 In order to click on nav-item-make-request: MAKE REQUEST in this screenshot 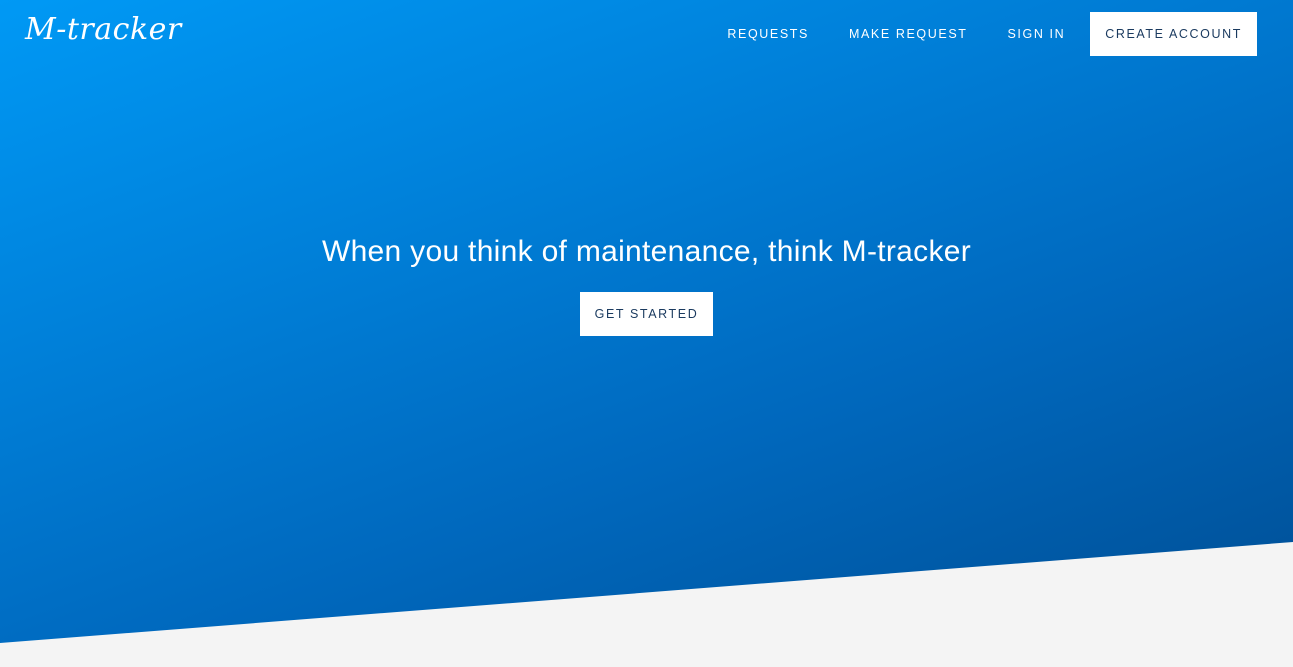, I will do `click(908, 34)`.